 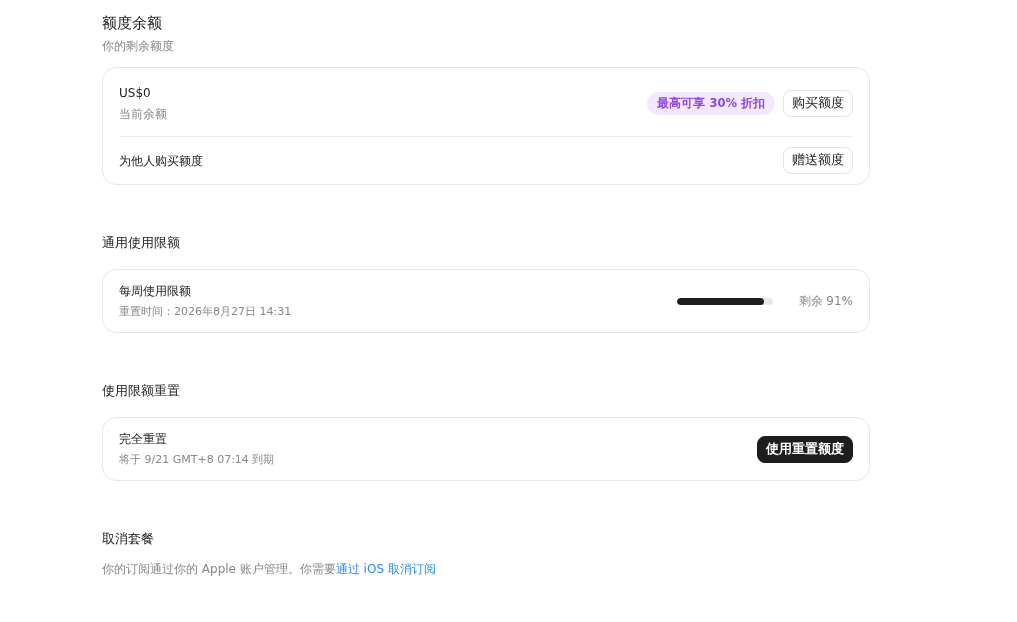 What do you see at coordinates (205, 312) in the screenshot?
I see `reset-time: 重置时间：2026年8月27日 14:31` at bounding box center [205, 312].